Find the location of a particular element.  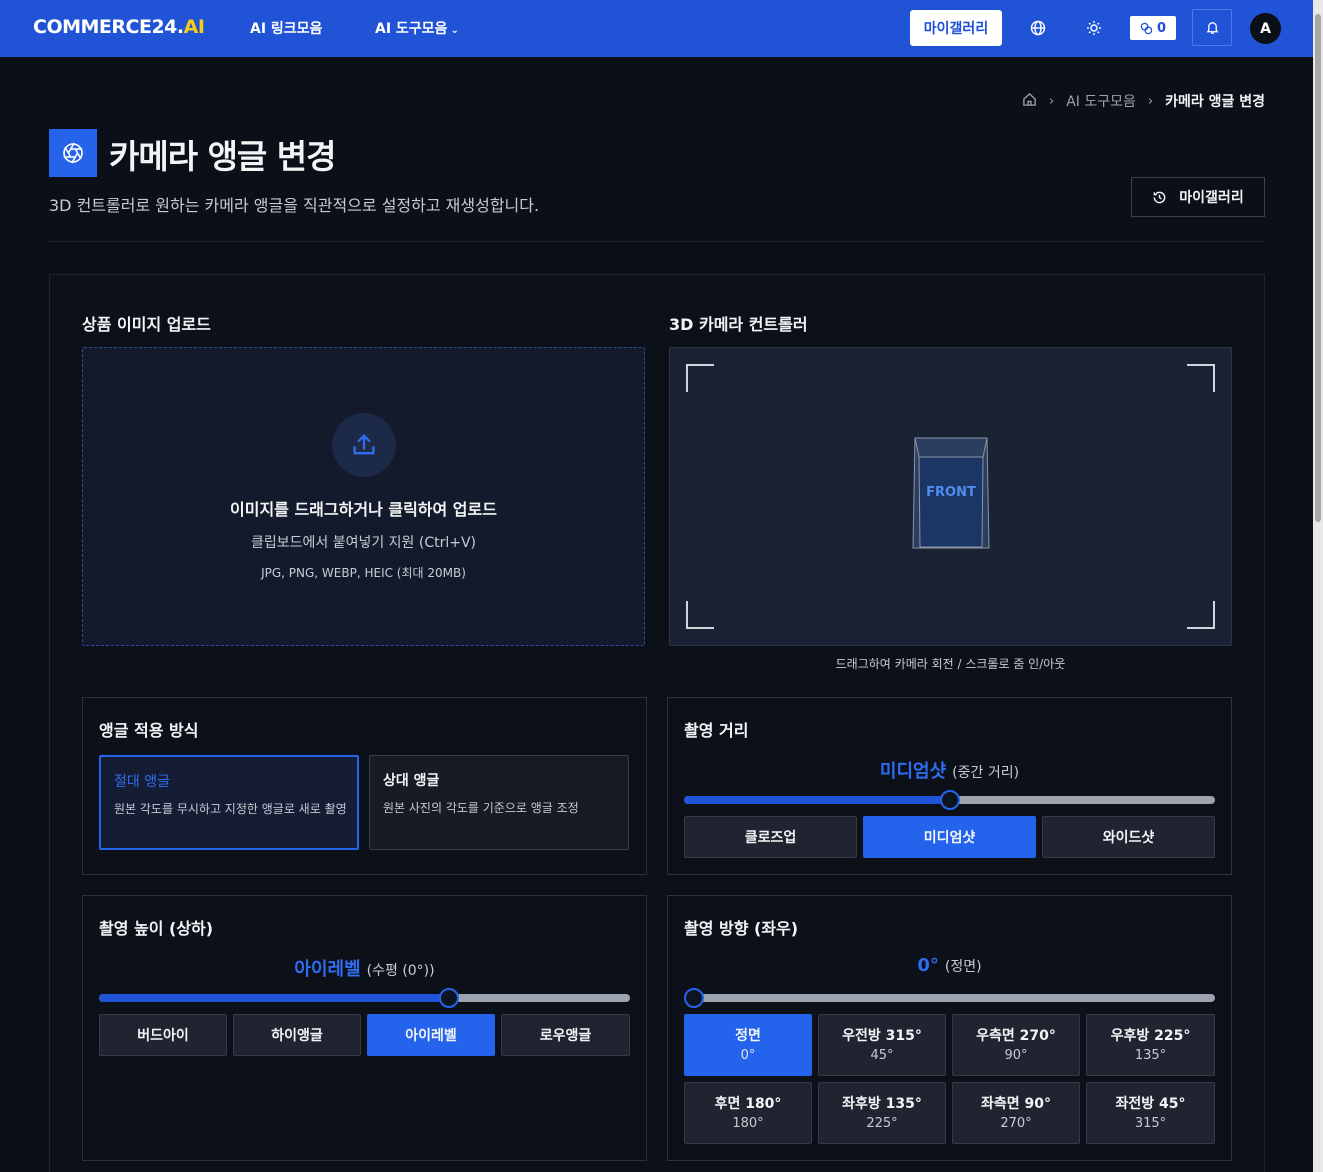

option-description: 원본 각도를 무시하고 지정한 앵글로 새로 촬영 is located at coordinates (230, 809).